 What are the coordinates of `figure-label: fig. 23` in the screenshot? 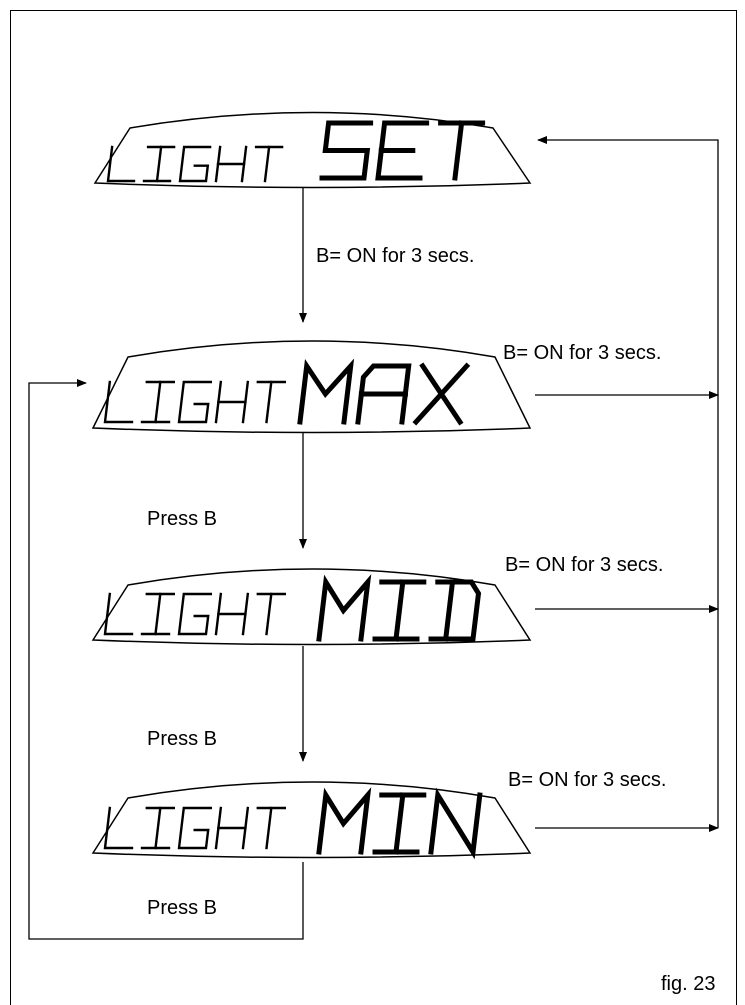 It's located at (688, 984).